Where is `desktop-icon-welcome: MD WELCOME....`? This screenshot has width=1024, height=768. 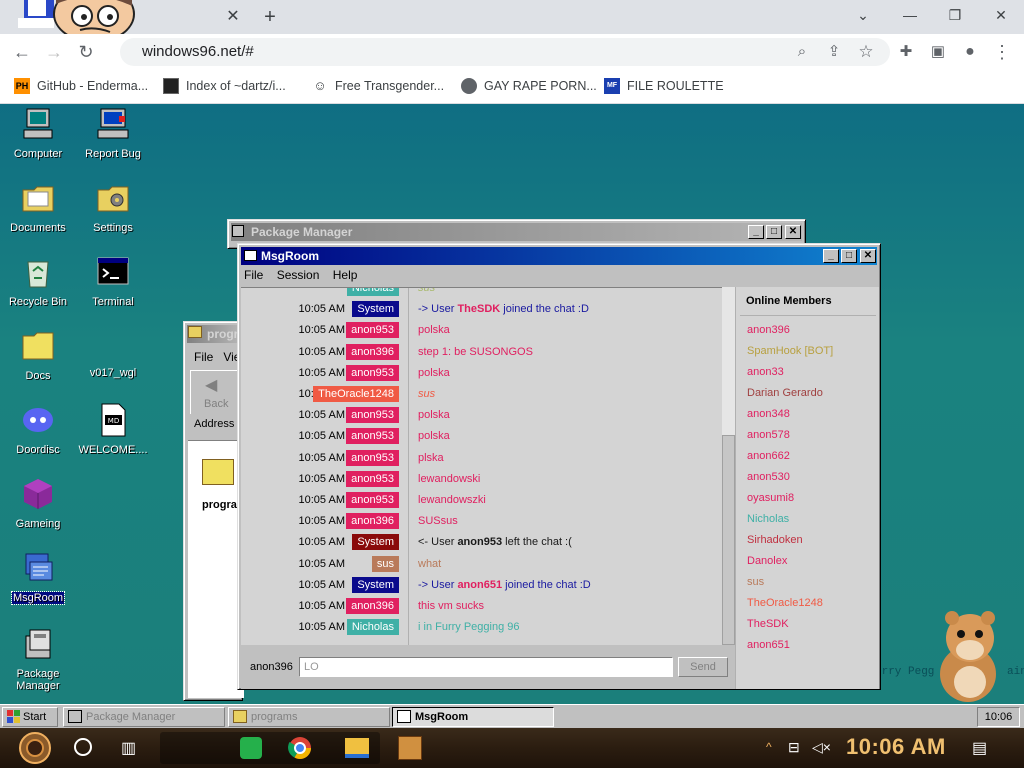
desktop-icon-welcome: MD WELCOME.... is located at coordinates (113, 429).